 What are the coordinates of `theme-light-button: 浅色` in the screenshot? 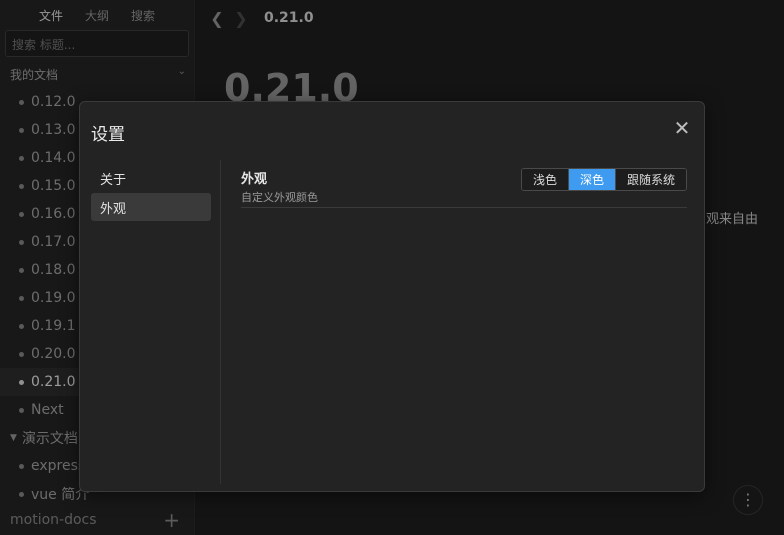 It's located at (545, 179).